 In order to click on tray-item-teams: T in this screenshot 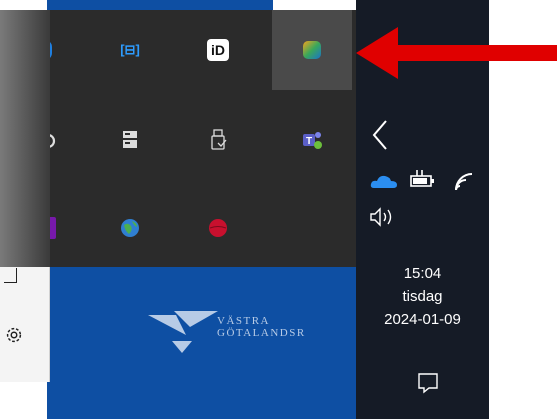, I will do `click(312, 140)`.